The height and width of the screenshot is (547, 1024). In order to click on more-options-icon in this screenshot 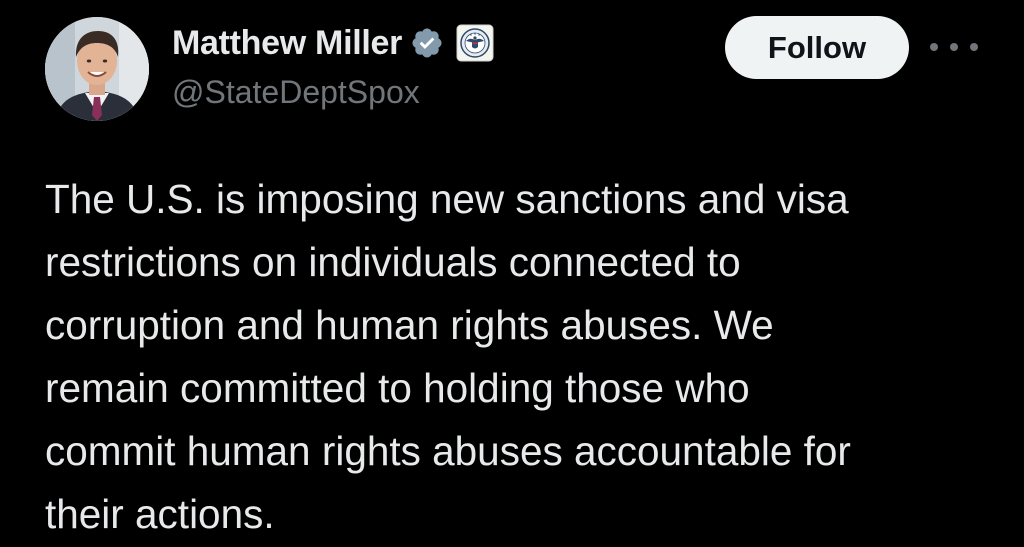, I will do `click(954, 47)`.